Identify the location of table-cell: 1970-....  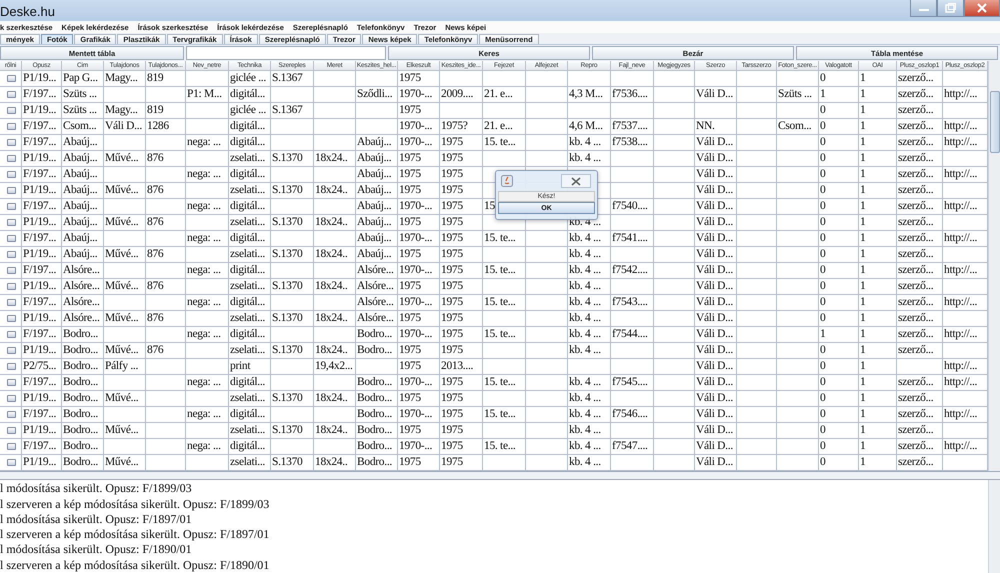
(419, 415).